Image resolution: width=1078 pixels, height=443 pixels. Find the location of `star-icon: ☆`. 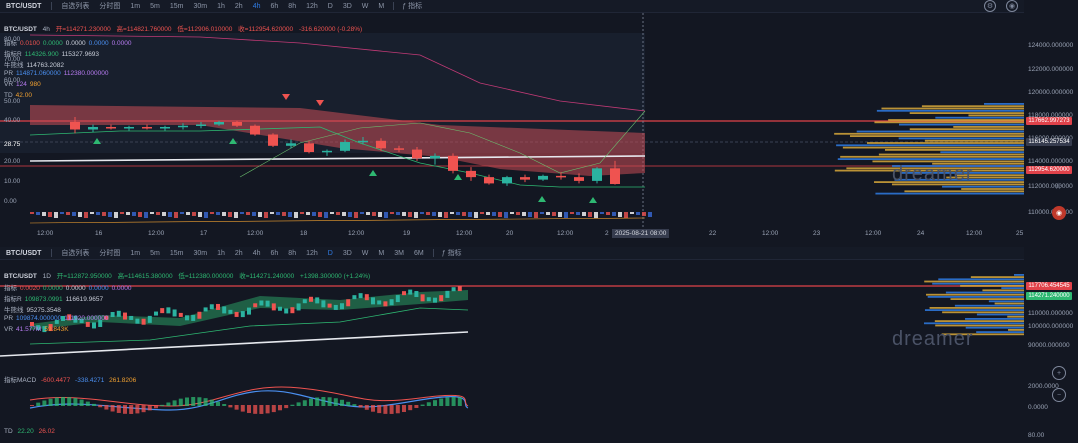

star-icon: ☆ is located at coordinates (1058, 186).